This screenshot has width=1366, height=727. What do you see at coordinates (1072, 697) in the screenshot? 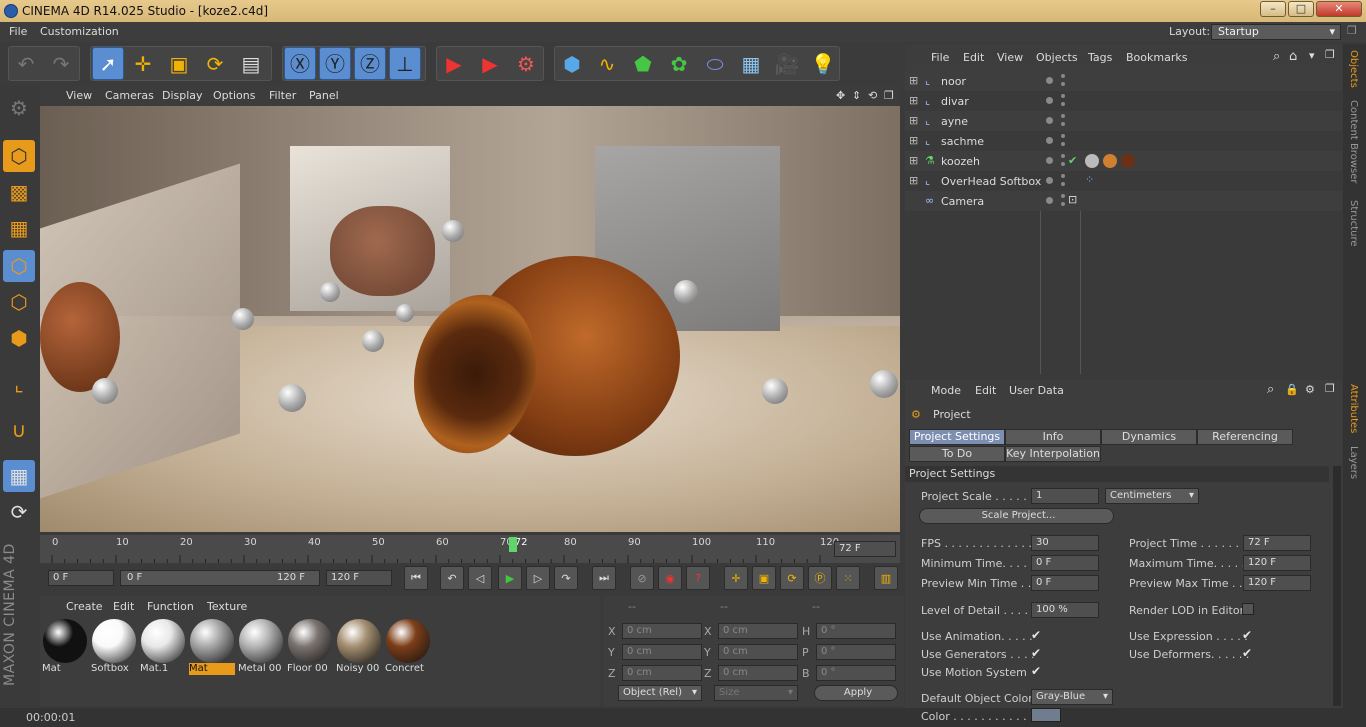
I see `default-object-color-select: Gray-Blue ▾` at bounding box center [1072, 697].